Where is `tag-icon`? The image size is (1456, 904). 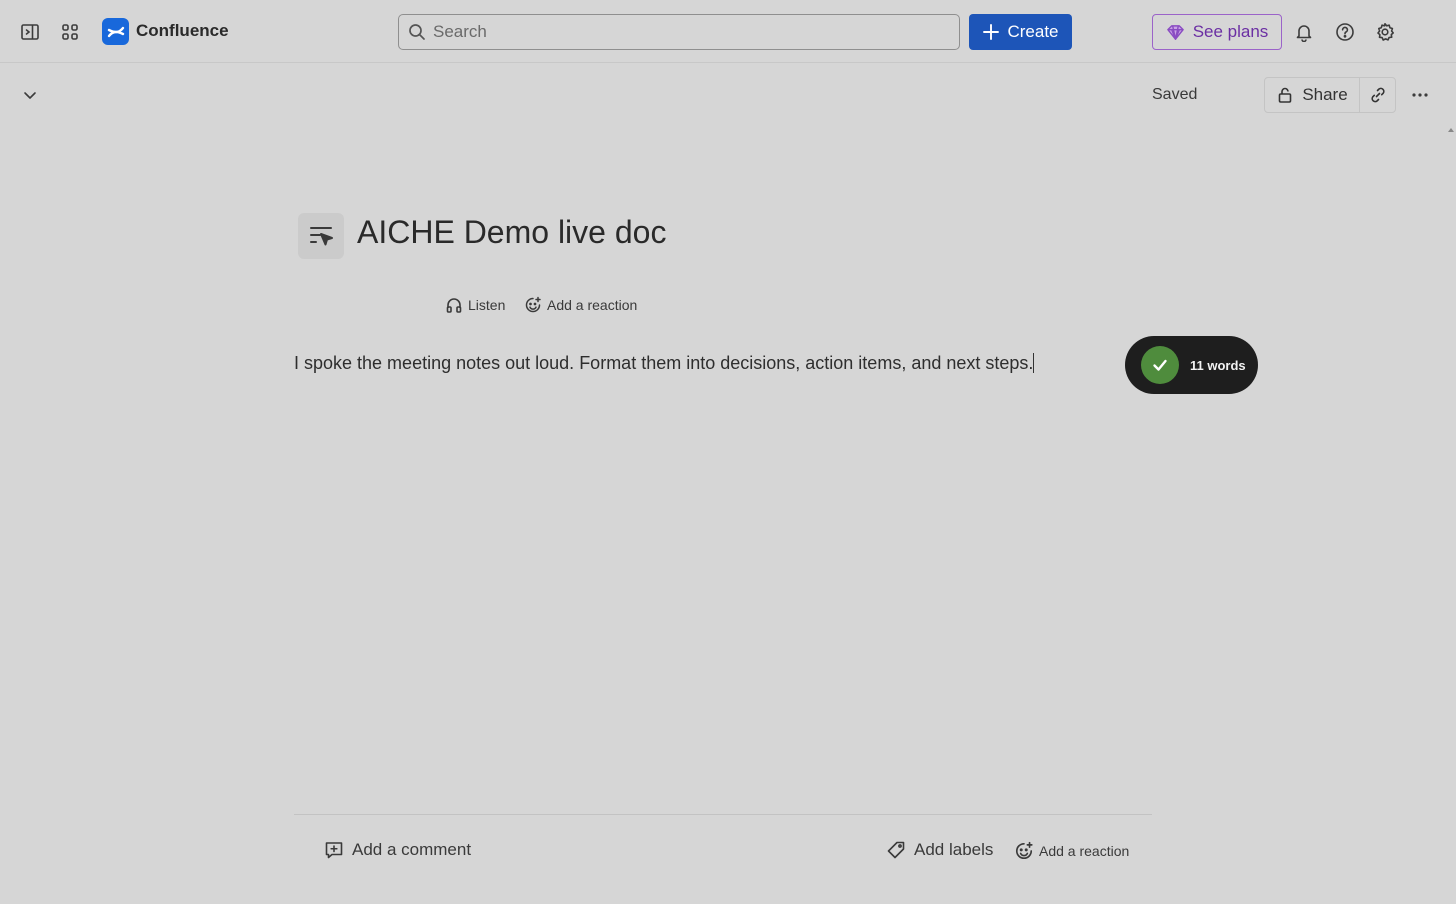
tag-icon is located at coordinates (896, 850).